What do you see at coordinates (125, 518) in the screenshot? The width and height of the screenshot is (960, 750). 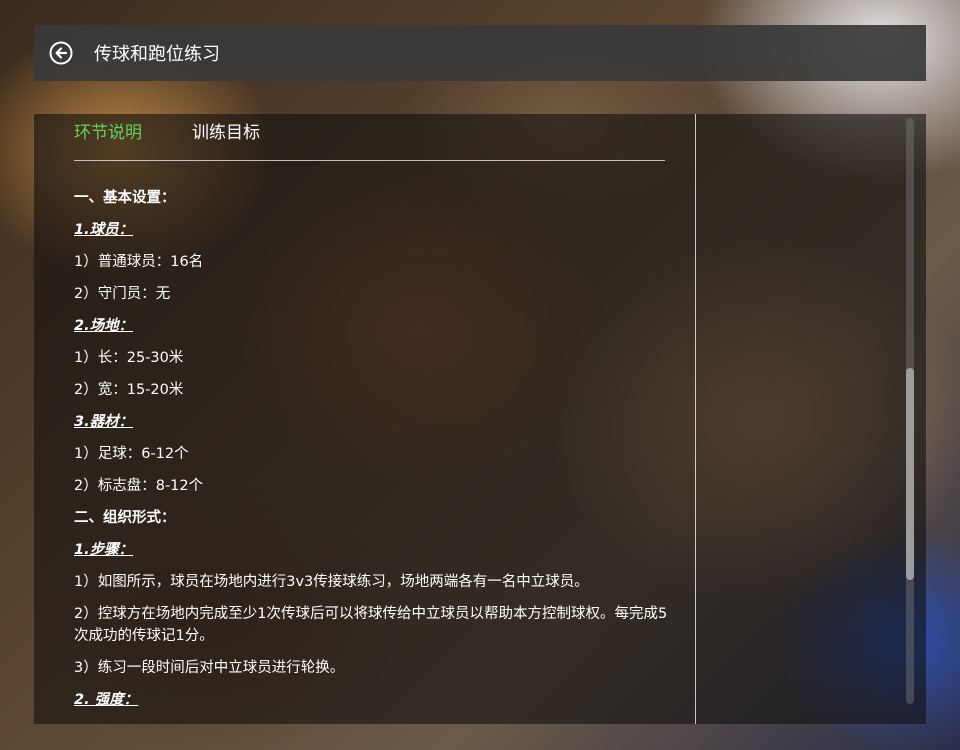 I see `section-heading: 二、组织形式：` at bounding box center [125, 518].